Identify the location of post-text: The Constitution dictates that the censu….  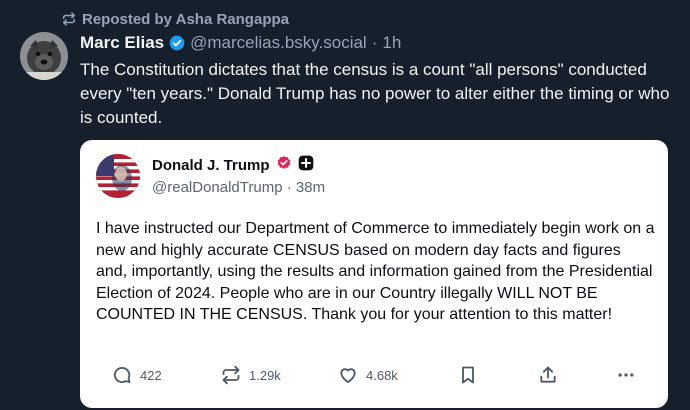
(375, 93).